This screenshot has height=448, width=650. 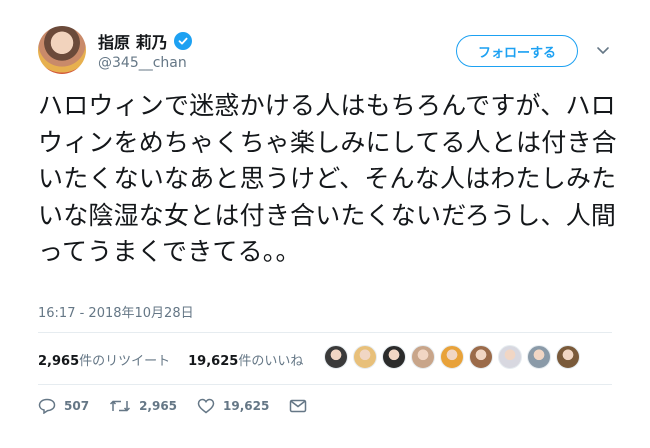 What do you see at coordinates (142, 63) in the screenshot?
I see `user-handle: @345__chan` at bounding box center [142, 63].